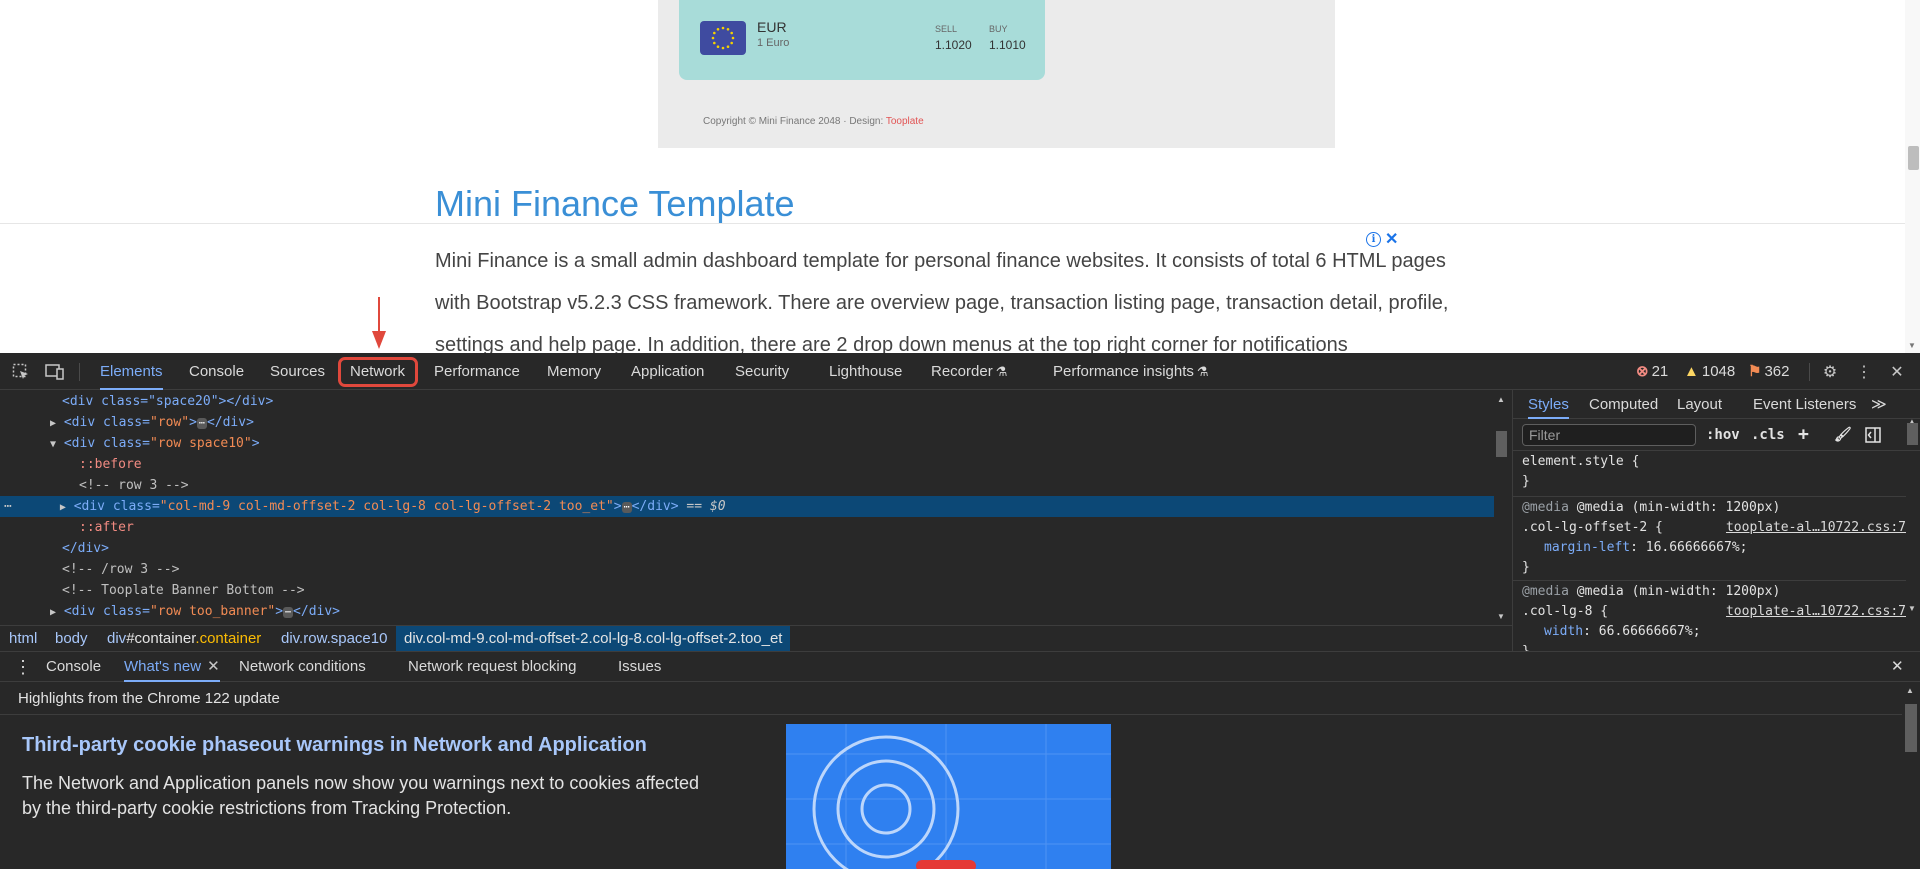  What do you see at coordinates (747, 611) in the screenshot?
I see `dom-node: ▶ <div class="row too_banner"> ⋯ </div>` at bounding box center [747, 611].